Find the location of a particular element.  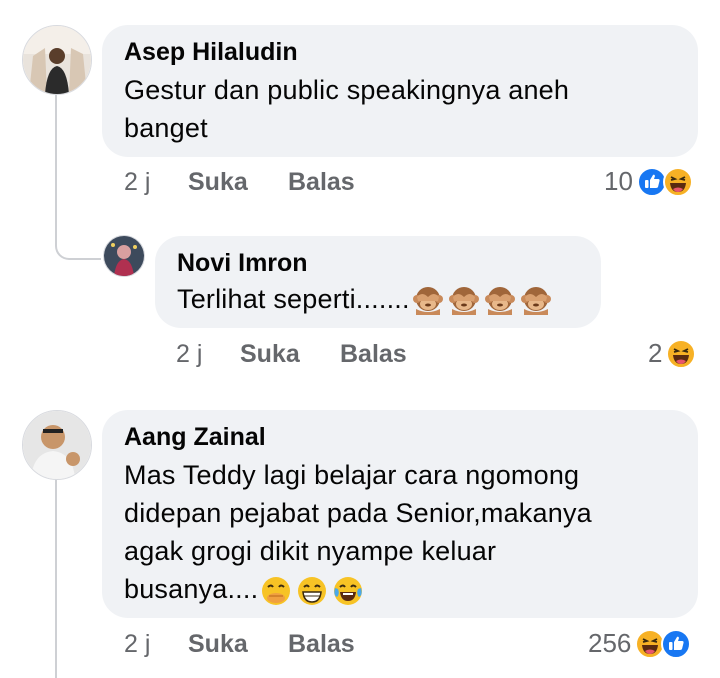

reaction-summary: 10 is located at coordinates (648, 181).